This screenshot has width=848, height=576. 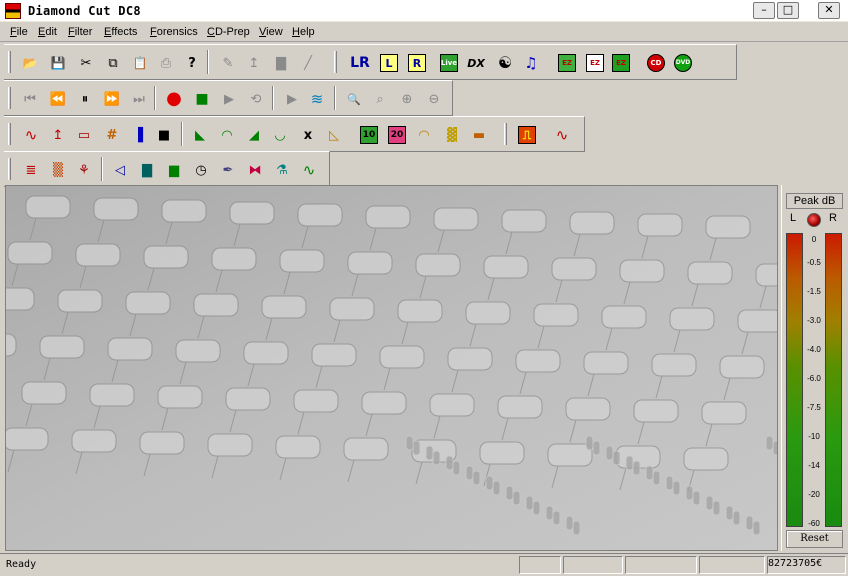 I want to click on noise-button: ≣, so click(x=31, y=170).